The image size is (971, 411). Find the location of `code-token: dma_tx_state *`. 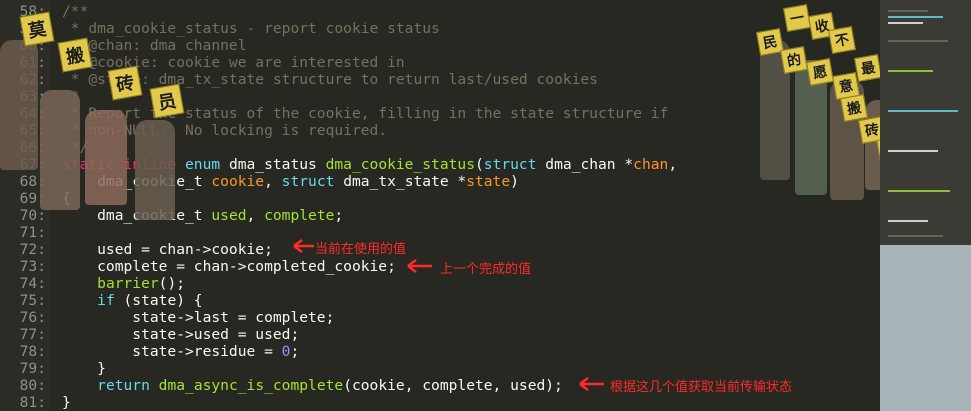

code-token: dma_tx_state * is located at coordinates (405, 181).